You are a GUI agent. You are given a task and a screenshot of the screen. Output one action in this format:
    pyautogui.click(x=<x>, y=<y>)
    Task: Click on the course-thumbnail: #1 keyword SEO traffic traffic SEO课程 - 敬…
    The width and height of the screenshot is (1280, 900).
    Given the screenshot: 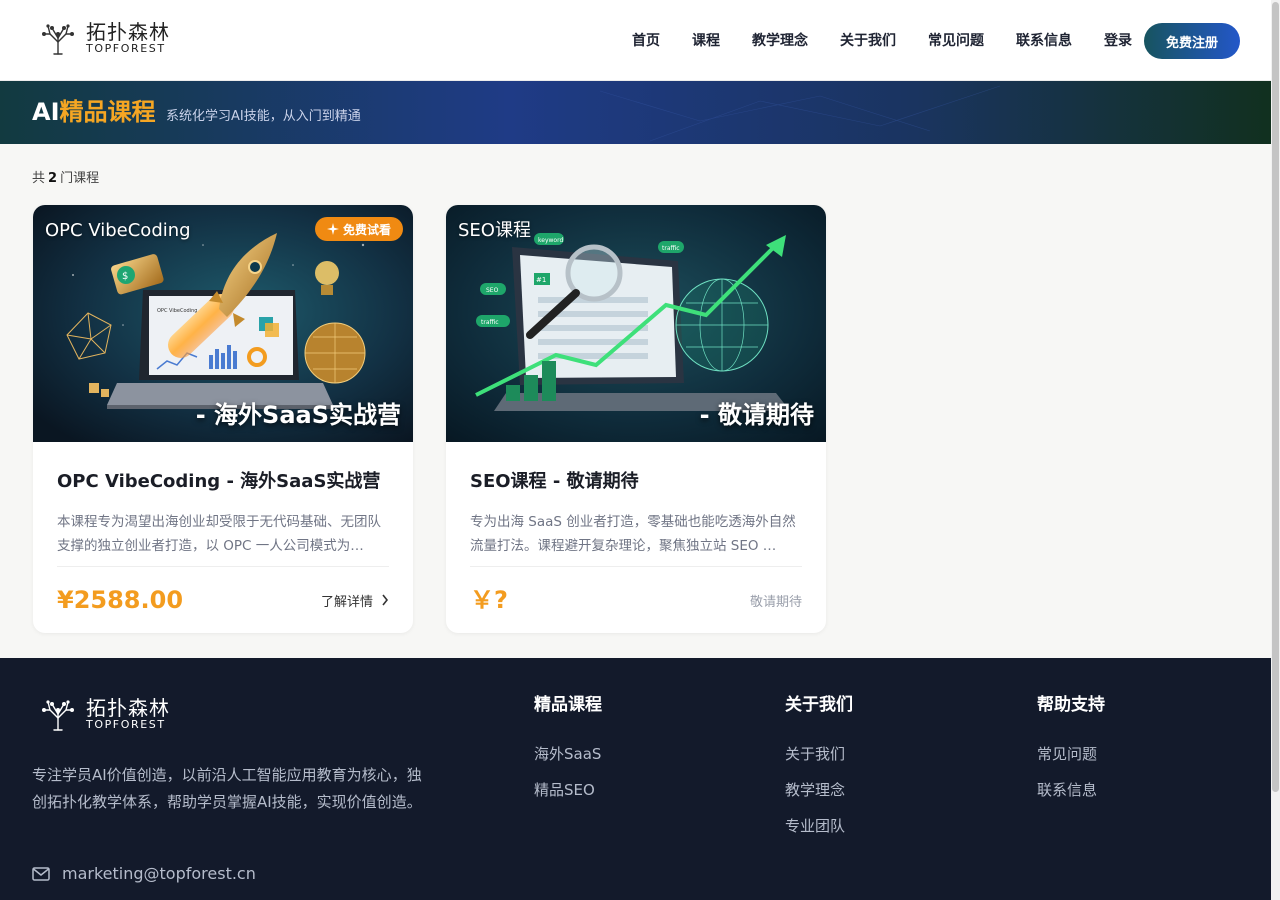 What is the action you would take?
    pyautogui.click(x=636, y=323)
    